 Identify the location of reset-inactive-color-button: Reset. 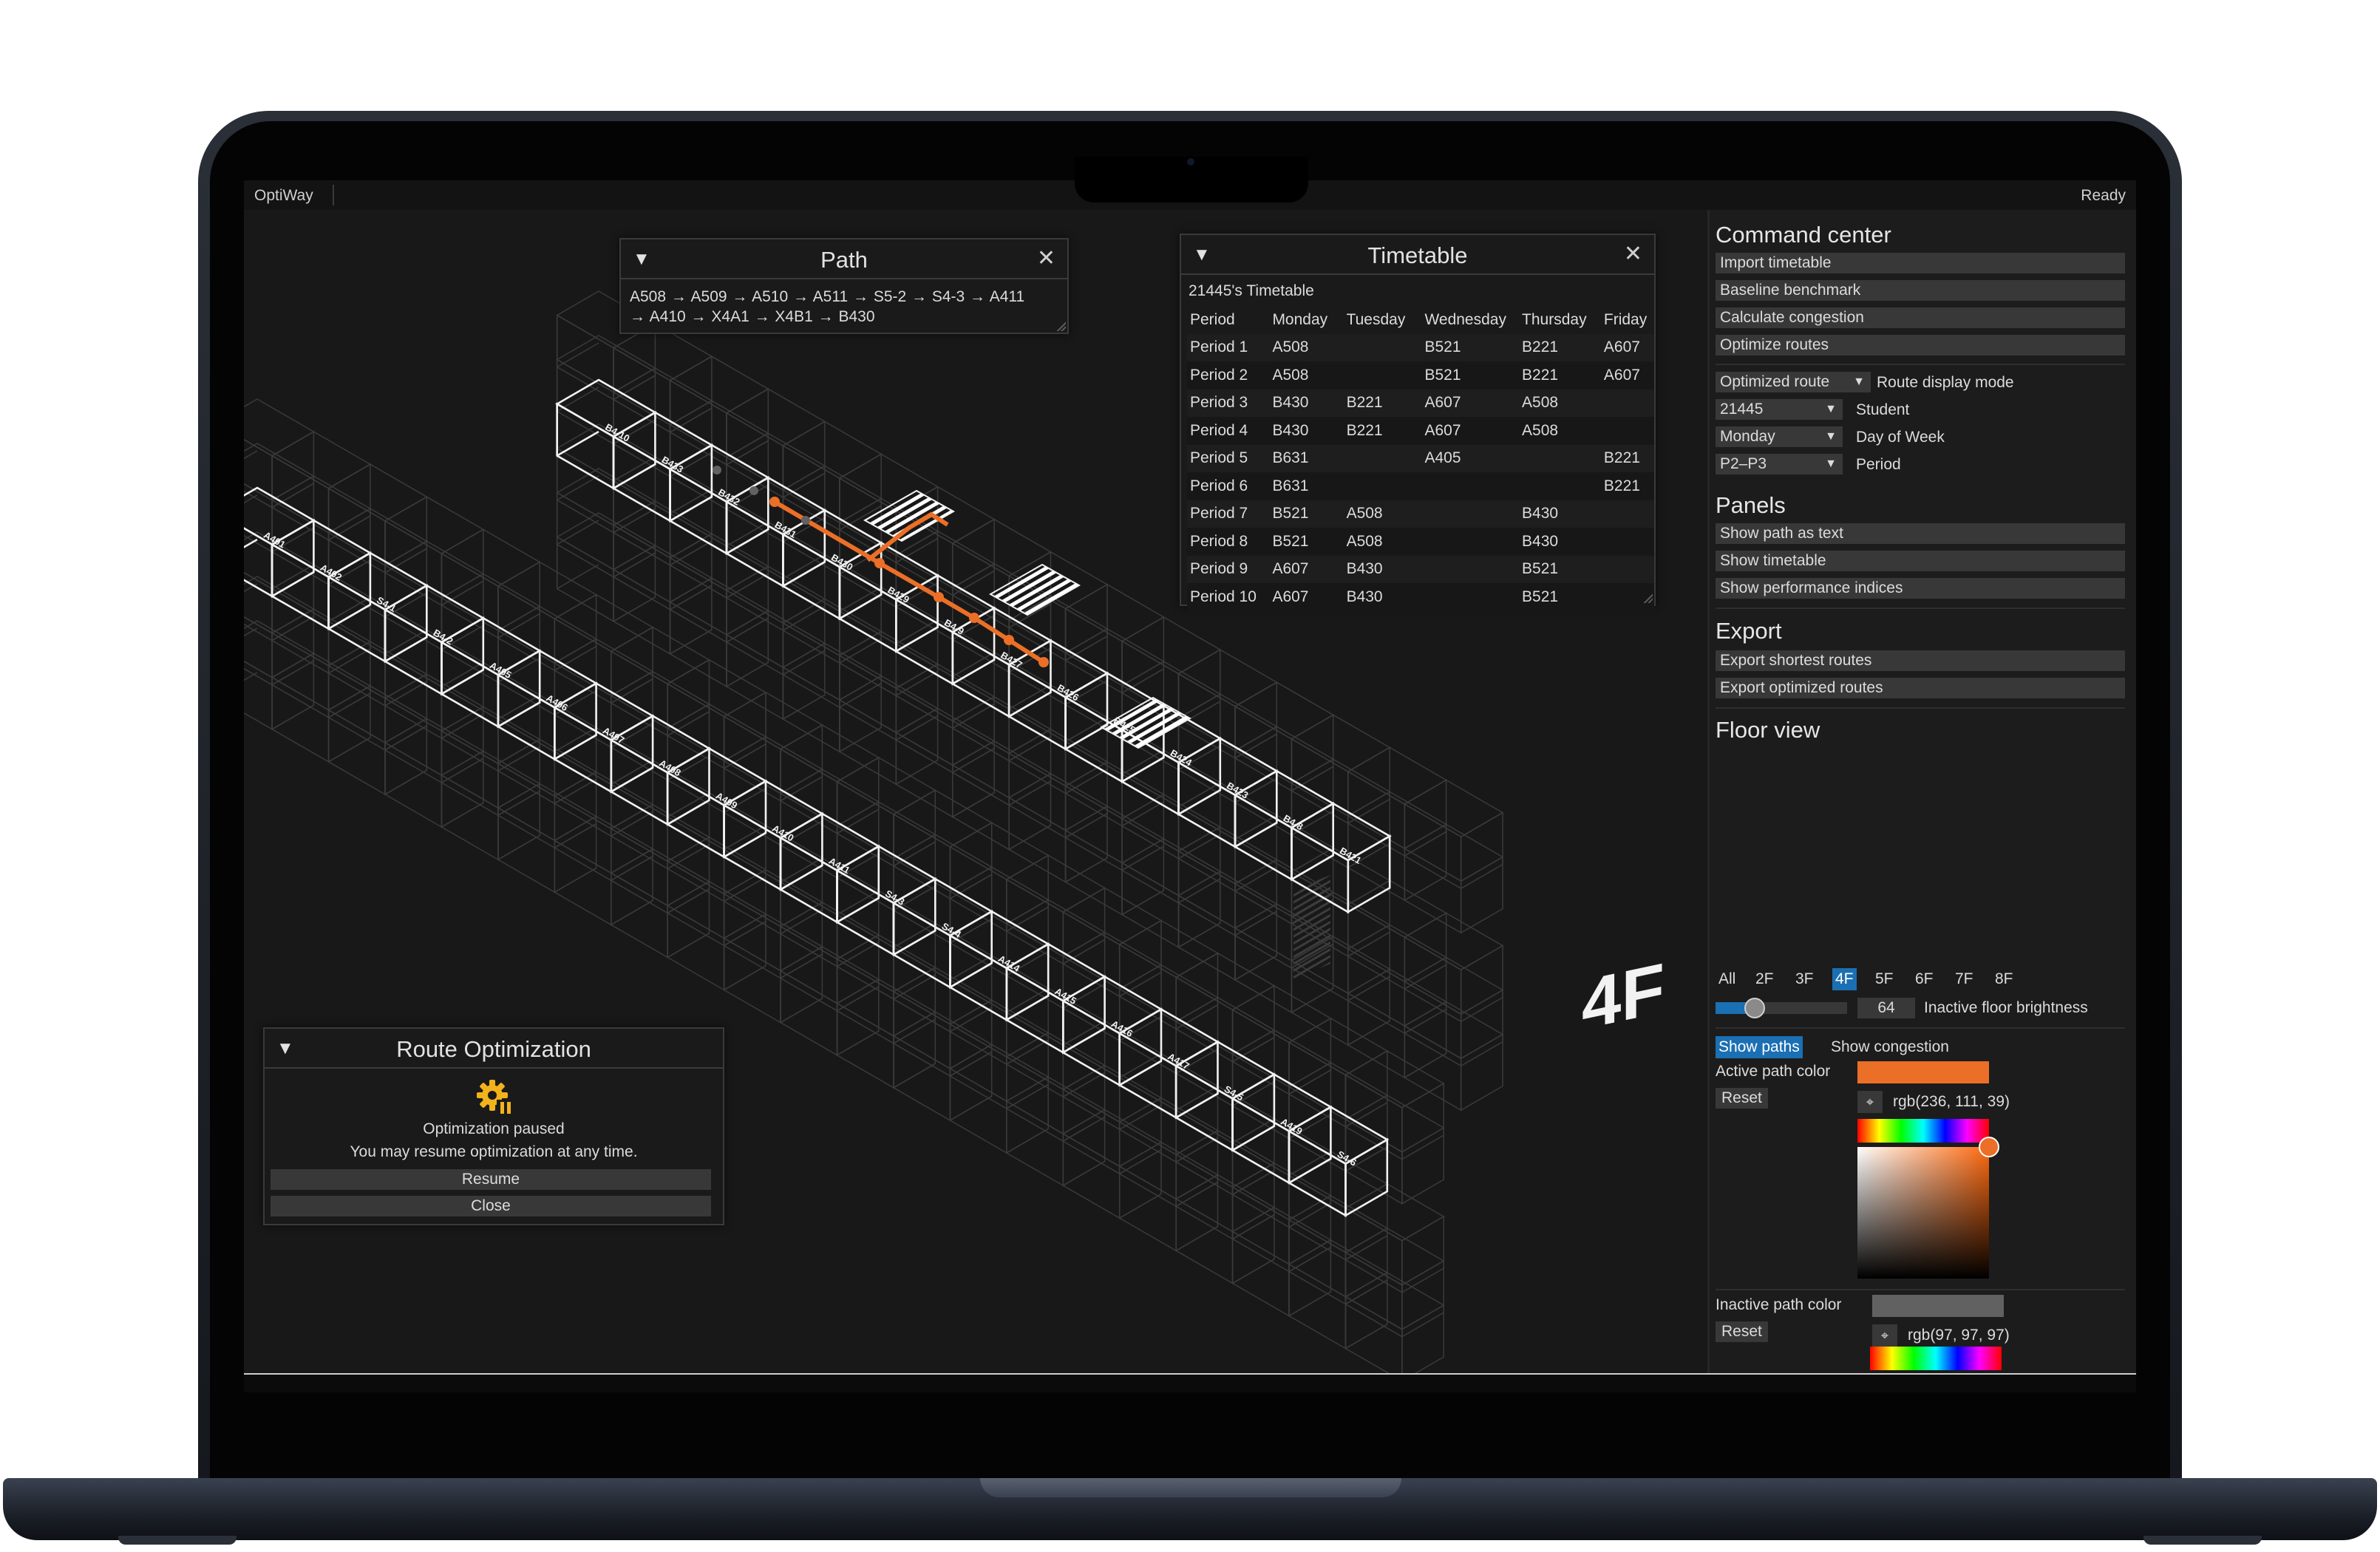
(1742, 1331).